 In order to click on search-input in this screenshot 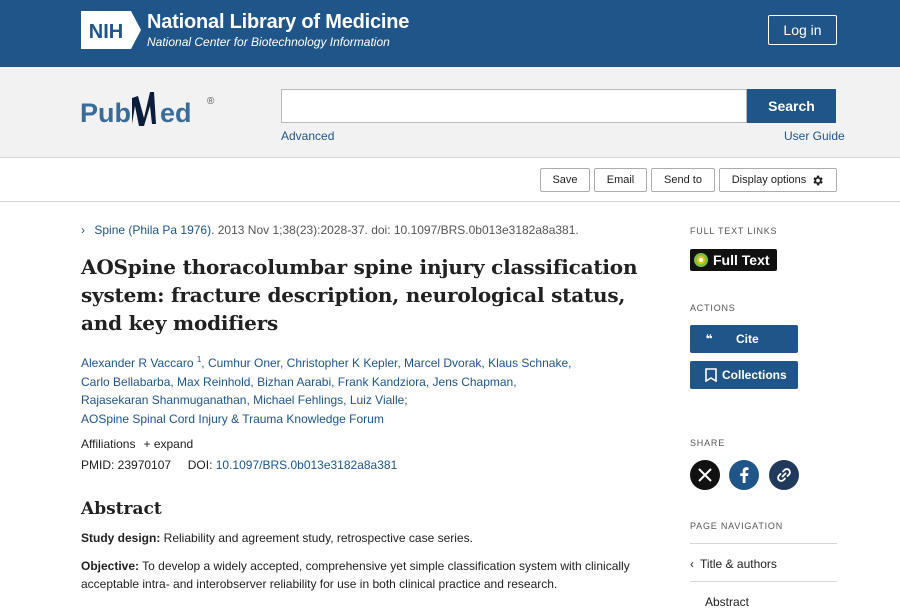, I will do `click(514, 106)`.